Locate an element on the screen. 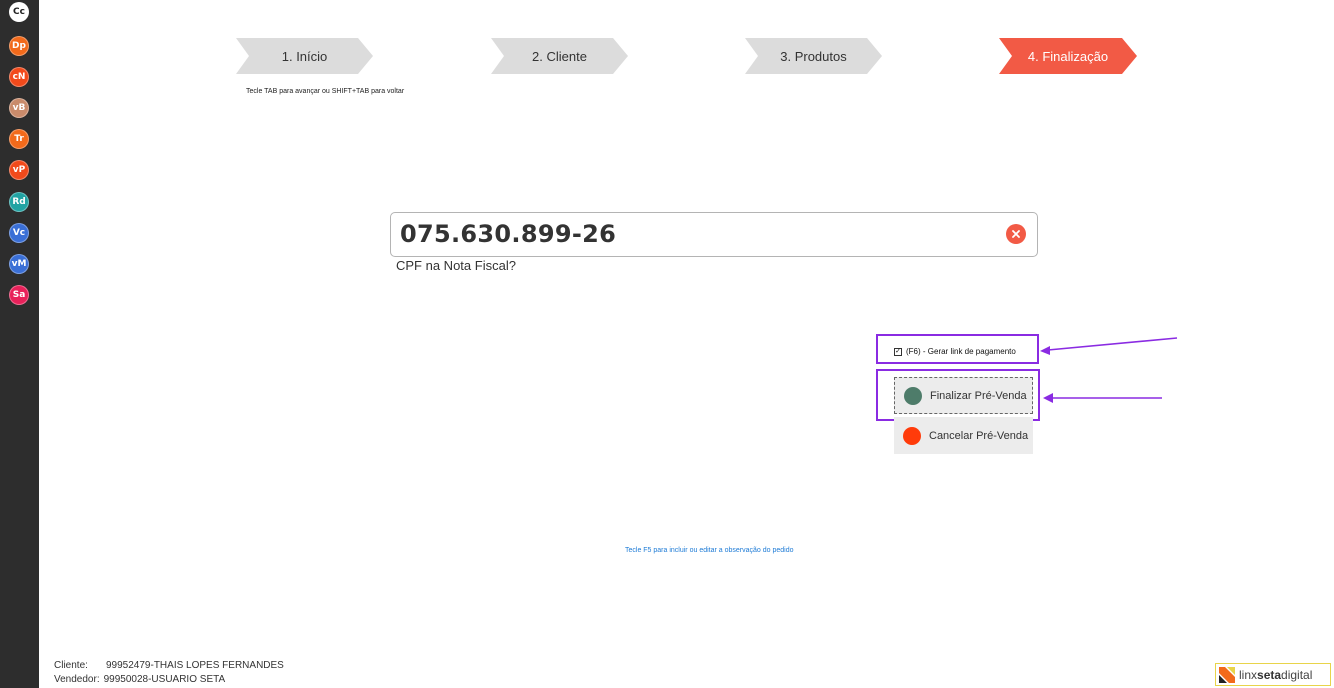 This screenshot has height=688, width=1334. logo-text-light: linx is located at coordinates (1248, 674).